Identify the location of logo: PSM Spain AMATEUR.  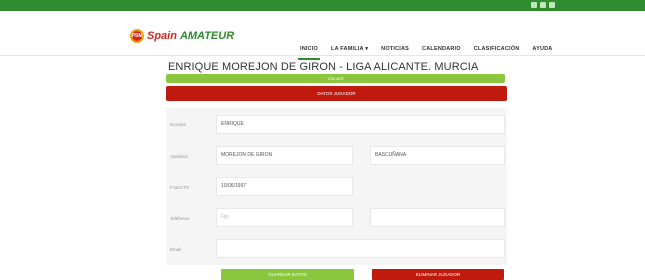
(182, 36).